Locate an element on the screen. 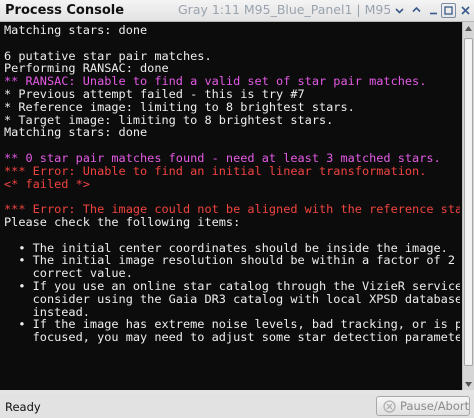  abort-icon is located at coordinates (389, 406).